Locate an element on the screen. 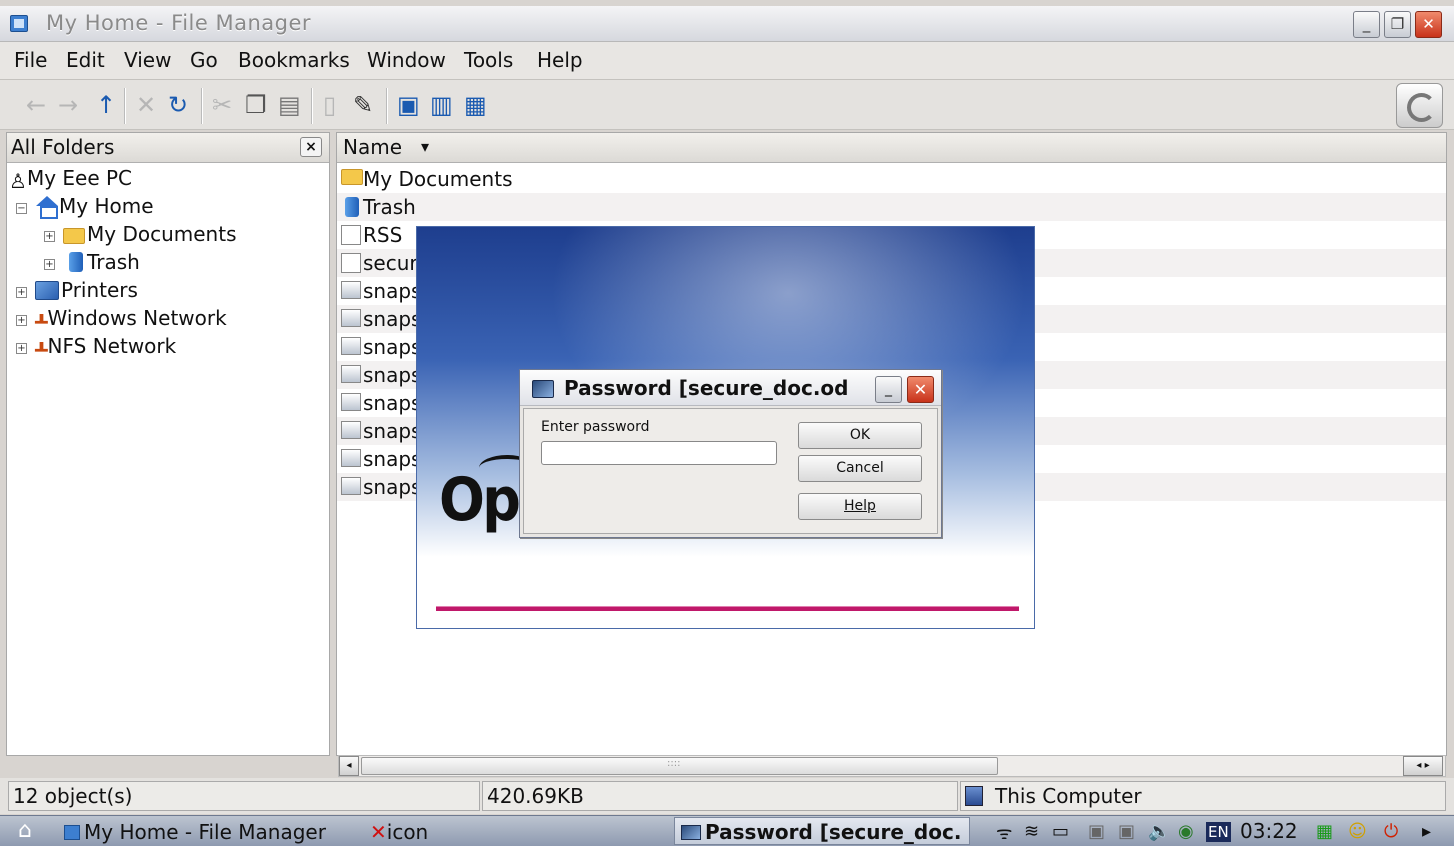 This screenshot has height=846, width=1454. scroll-left-button: ◂ is located at coordinates (349, 766).